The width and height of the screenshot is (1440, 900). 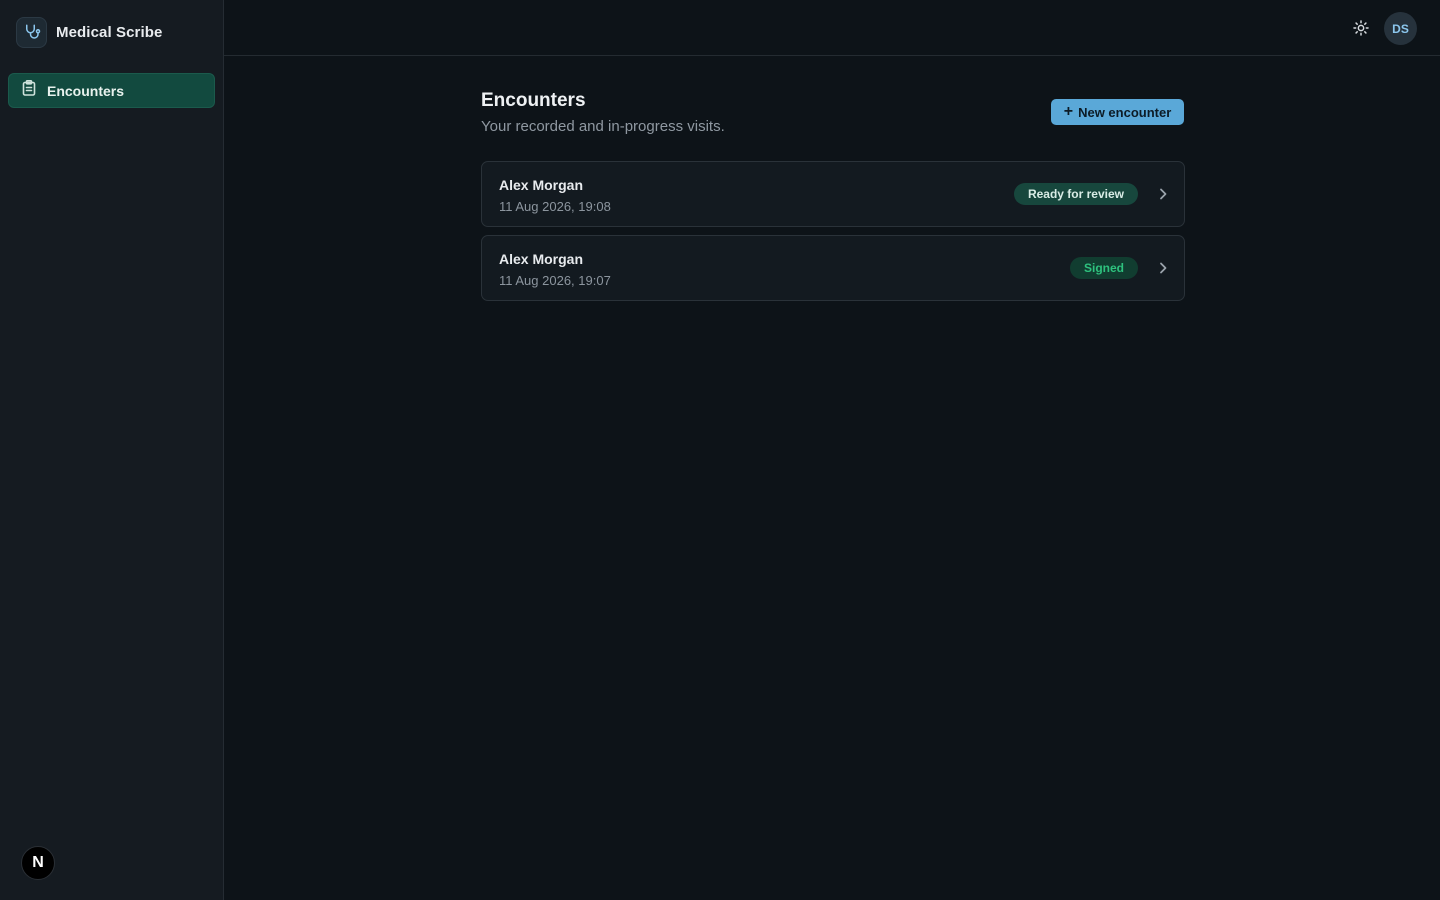 What do you see at coordinates (833, 268) in the screenshot?
I see `encounter-row: Alex Morgan 11 Aug 2026, 19:07 Signed` at bounding box center [833, 268].